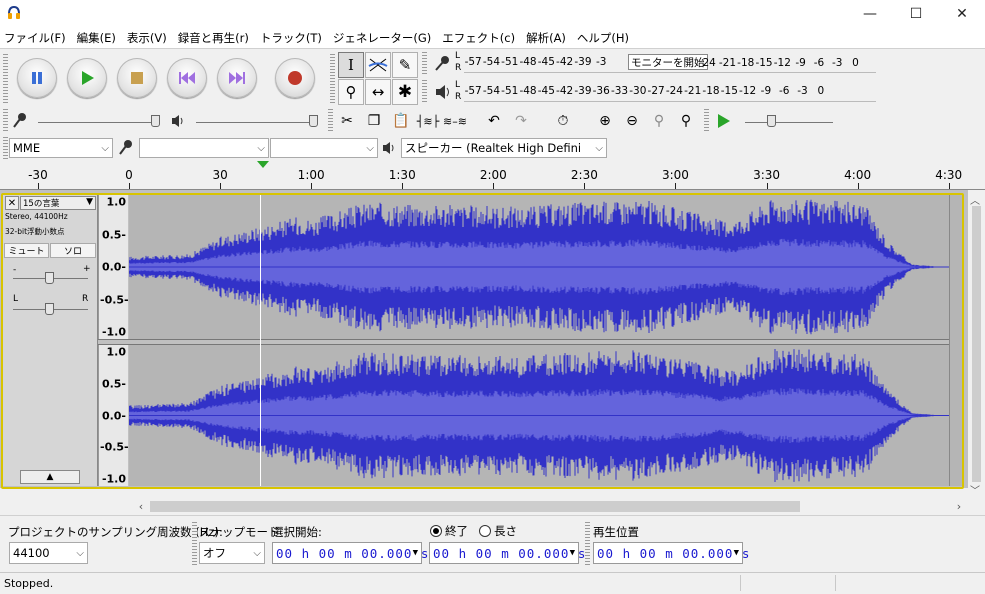 This screenshot has width=985, height=594. Describe the element at coordinates (723, 121) in the screenshot. I see `play-at-speed-button` at that location.